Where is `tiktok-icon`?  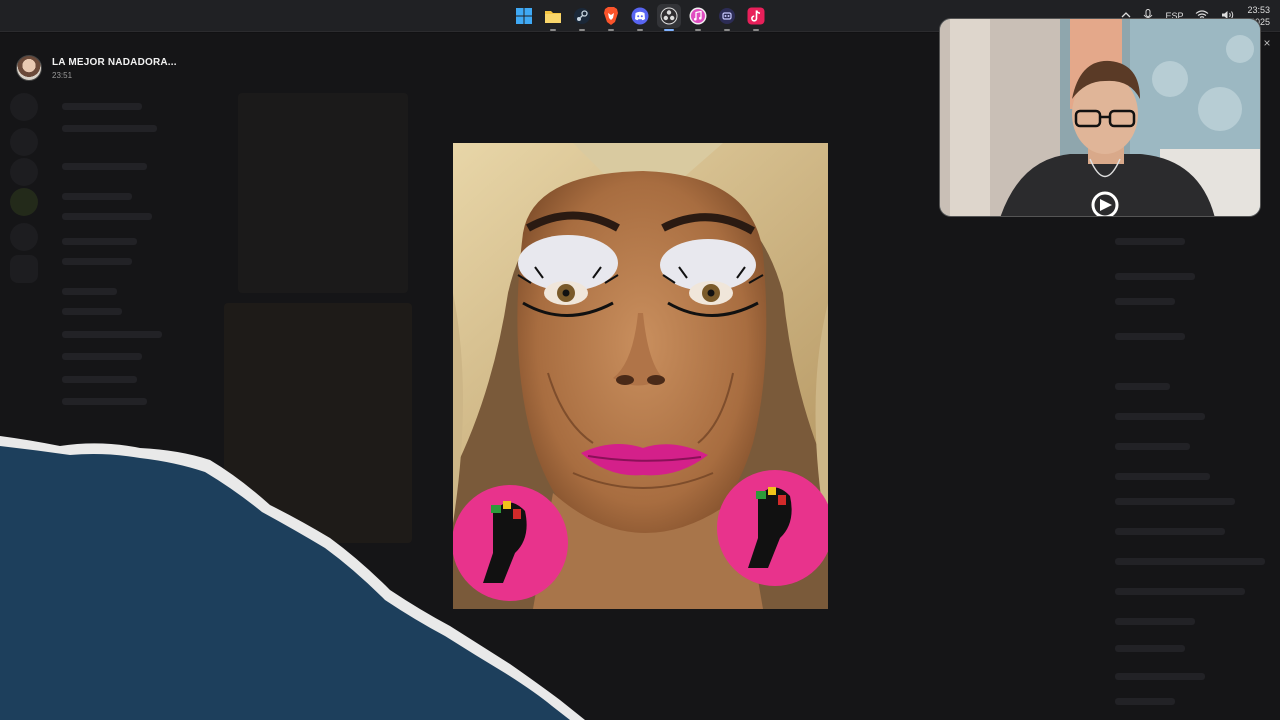 tiktok-icon is located at coordinates (756, 17).